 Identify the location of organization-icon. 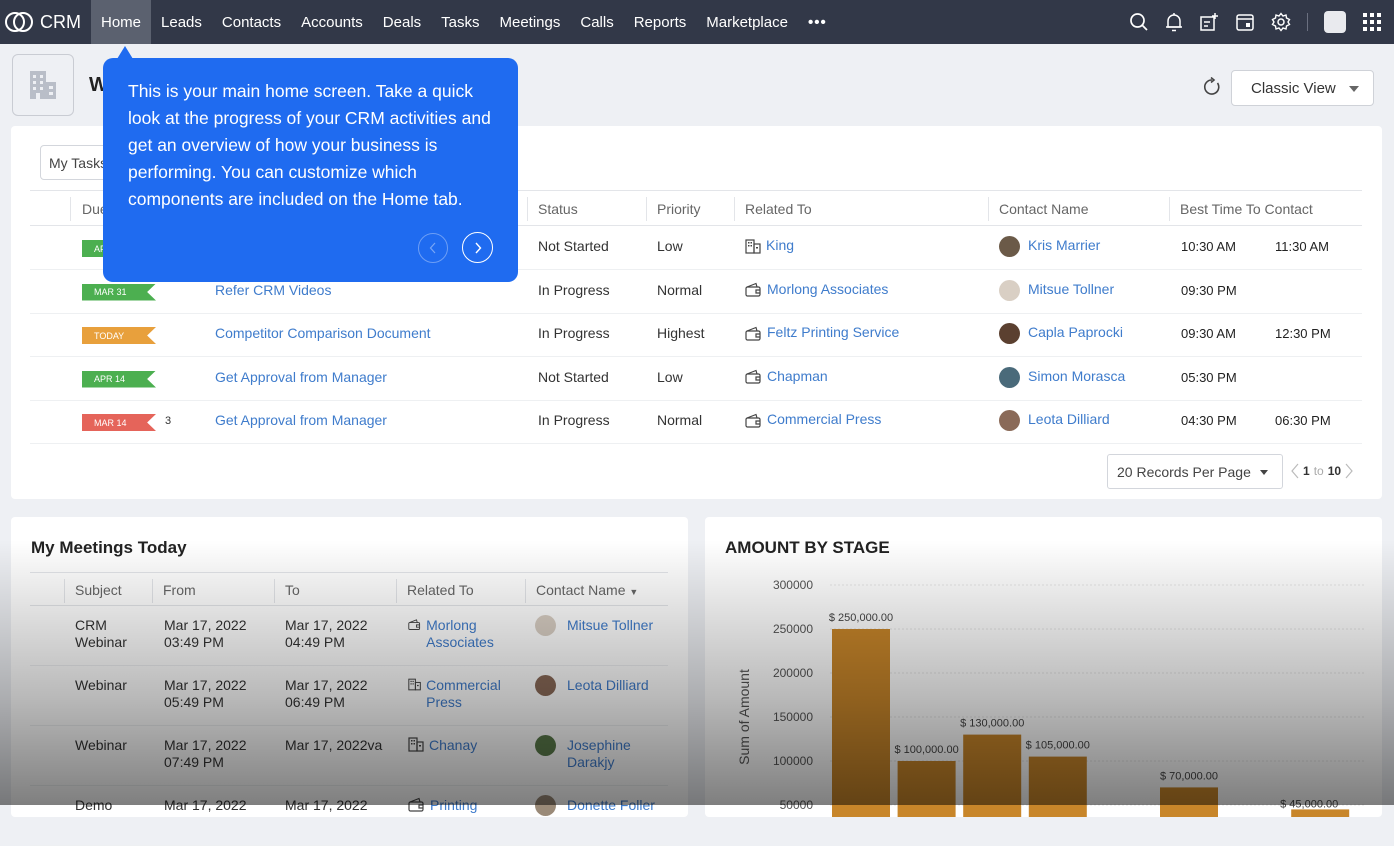
(43, 85).